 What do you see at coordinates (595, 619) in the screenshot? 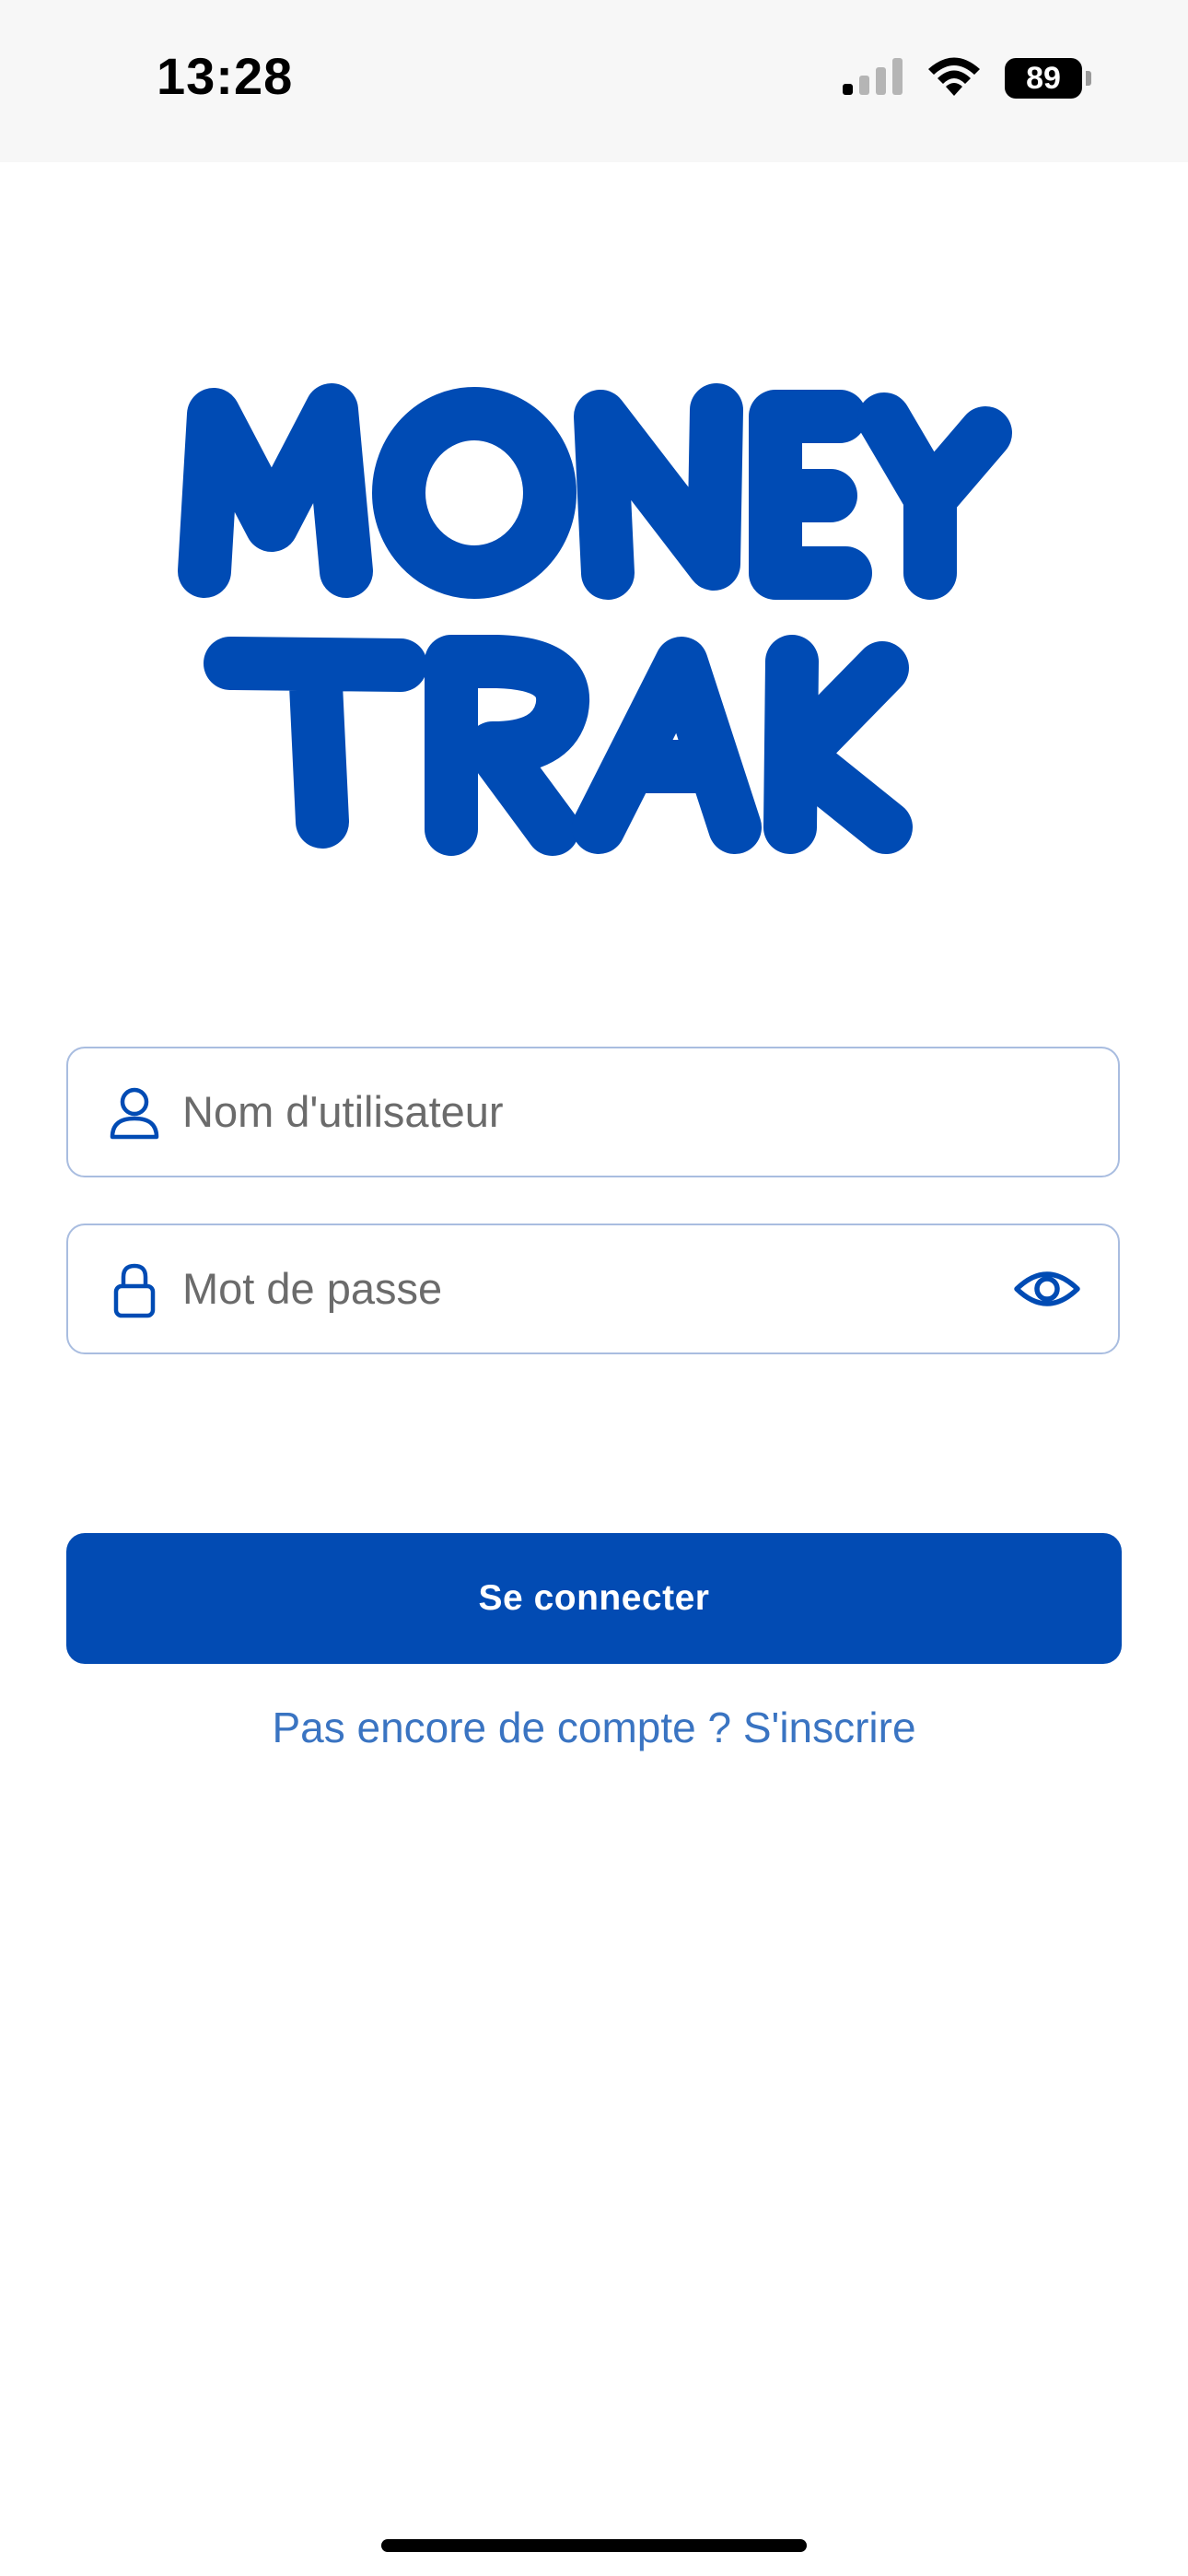
I see `money-trak-logo` at bounding box center [595, 619].